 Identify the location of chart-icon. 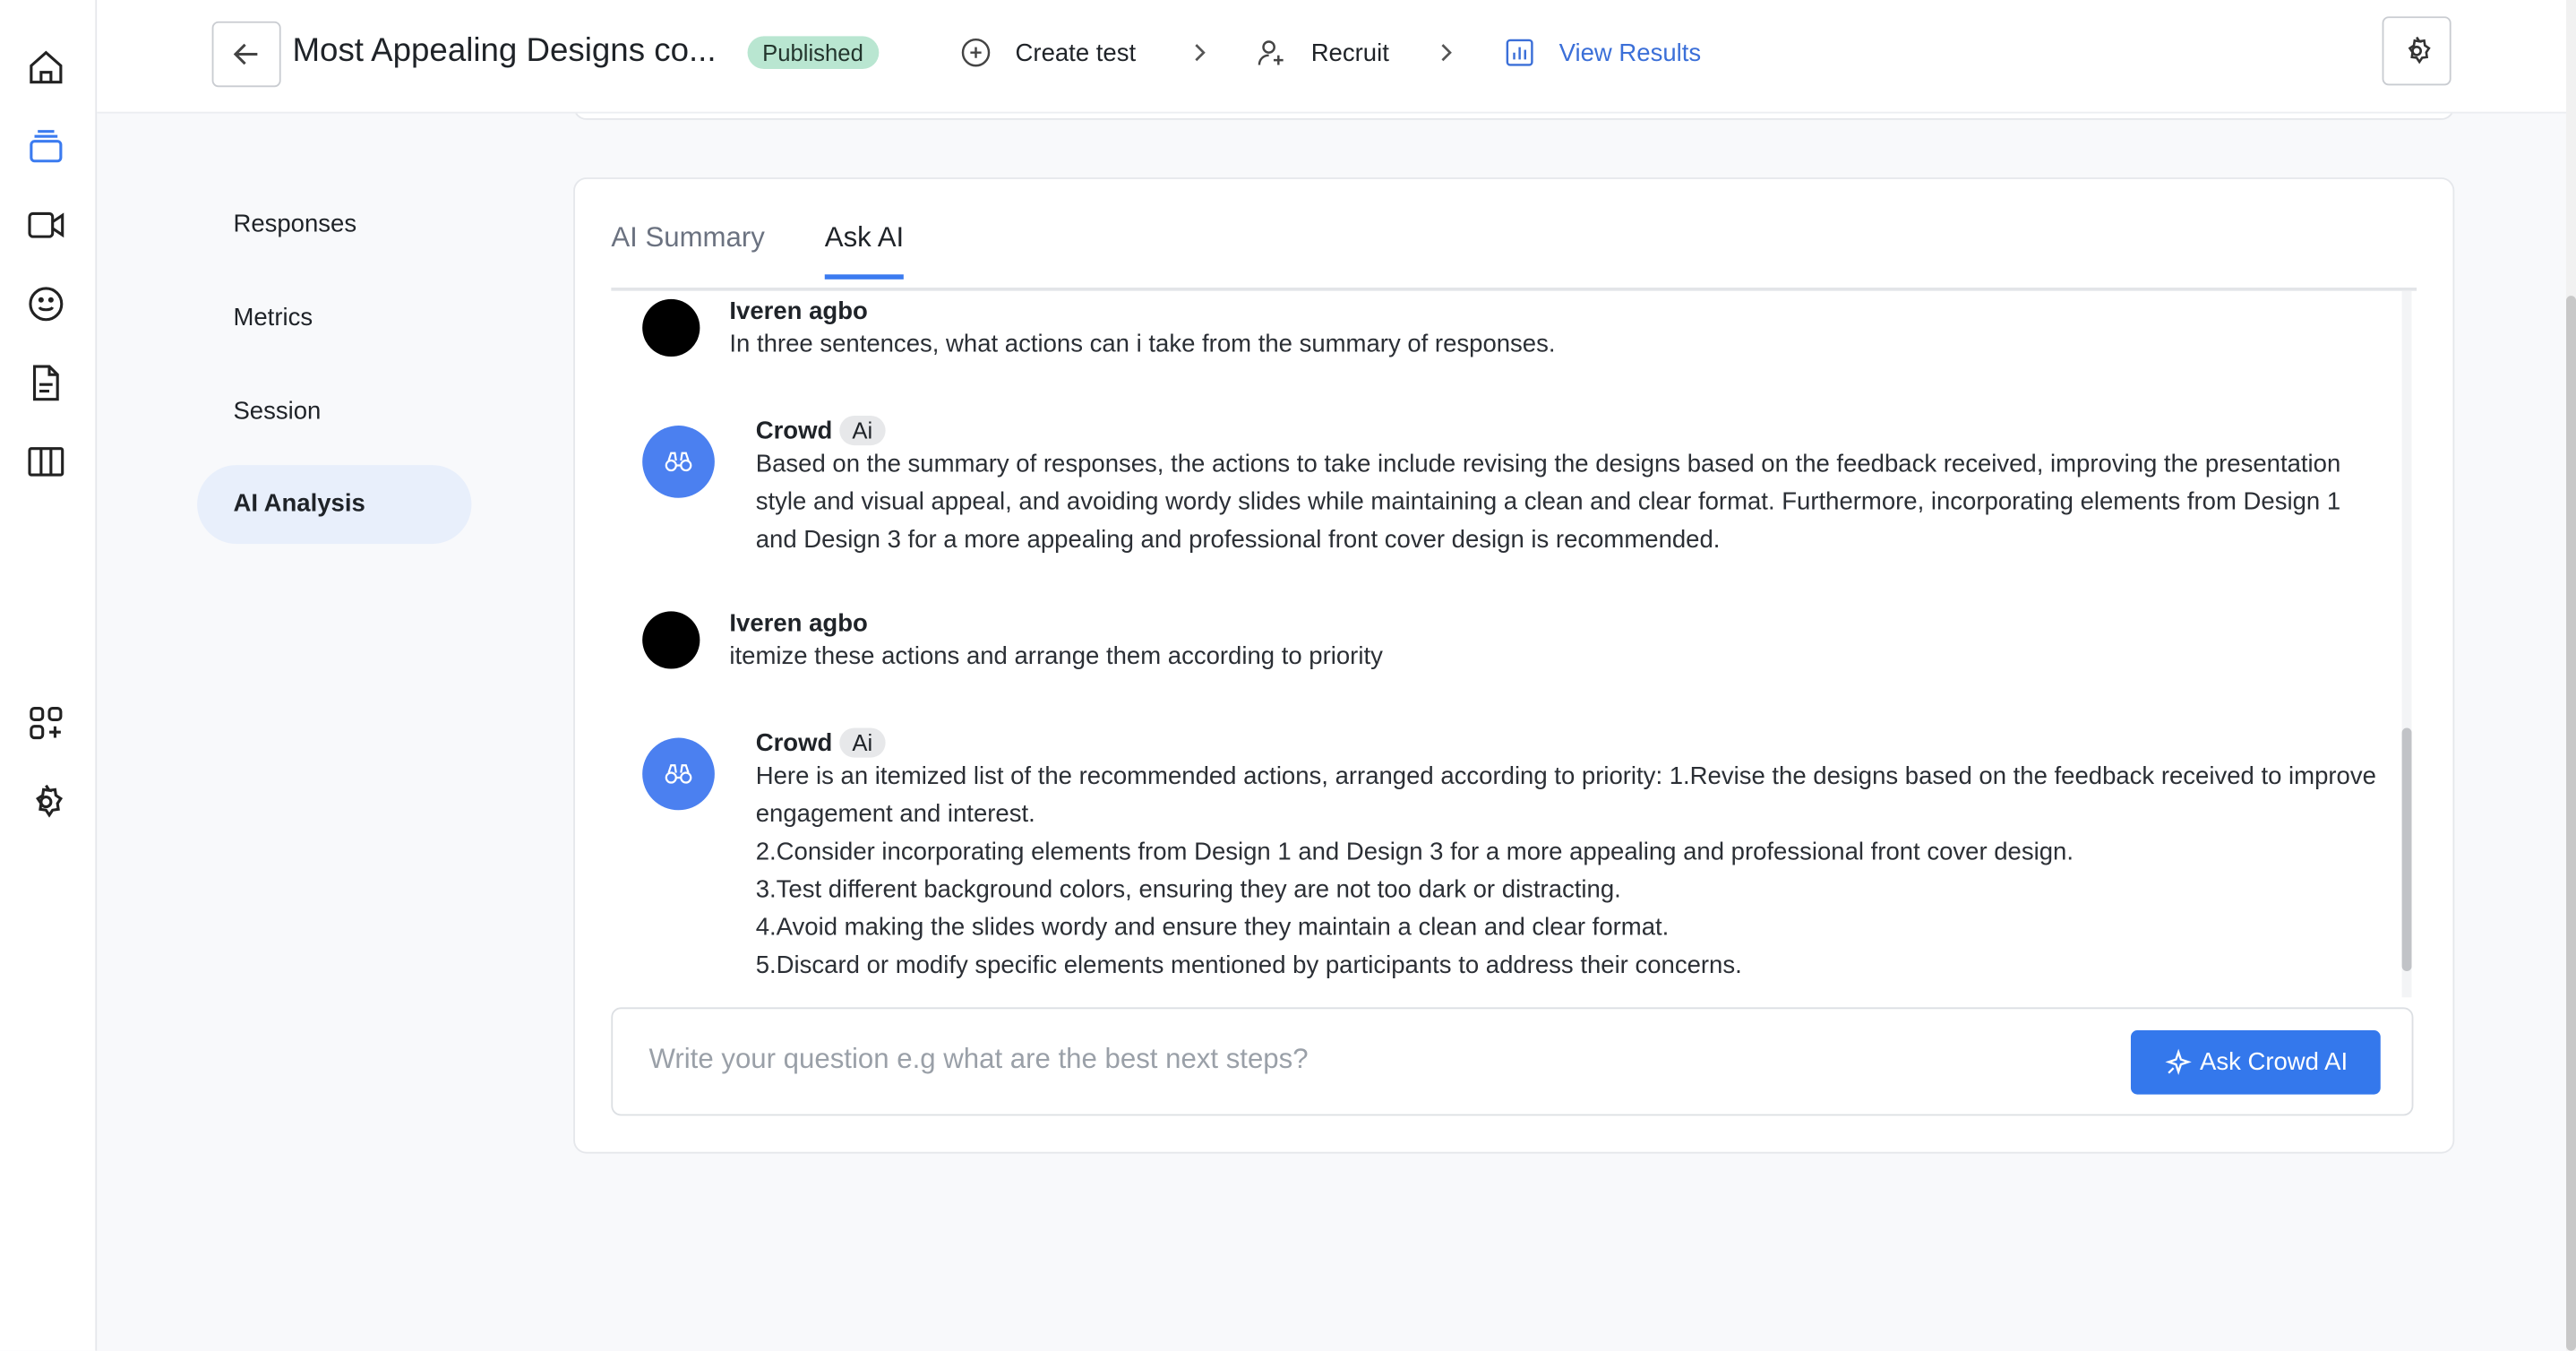
(1519, 52).